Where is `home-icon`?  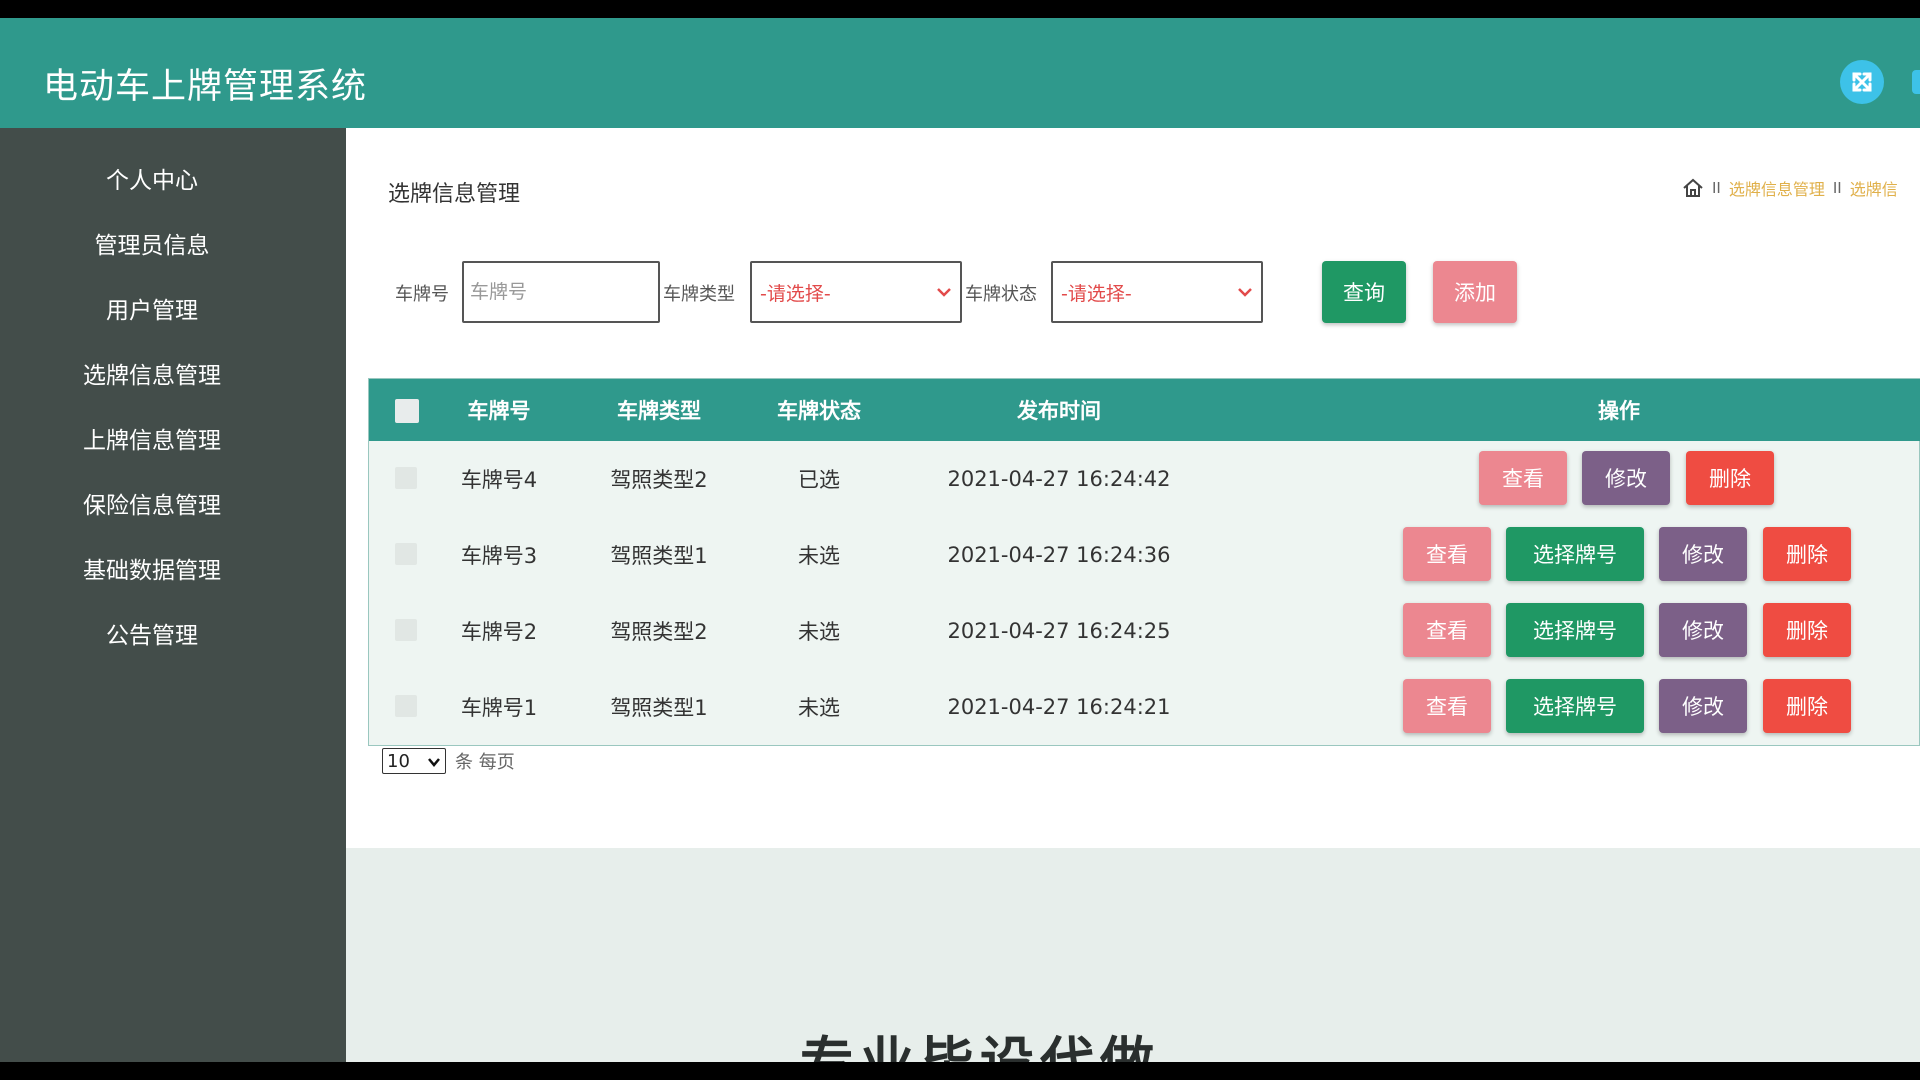
home-icon is located at coordinates (1693, 188).